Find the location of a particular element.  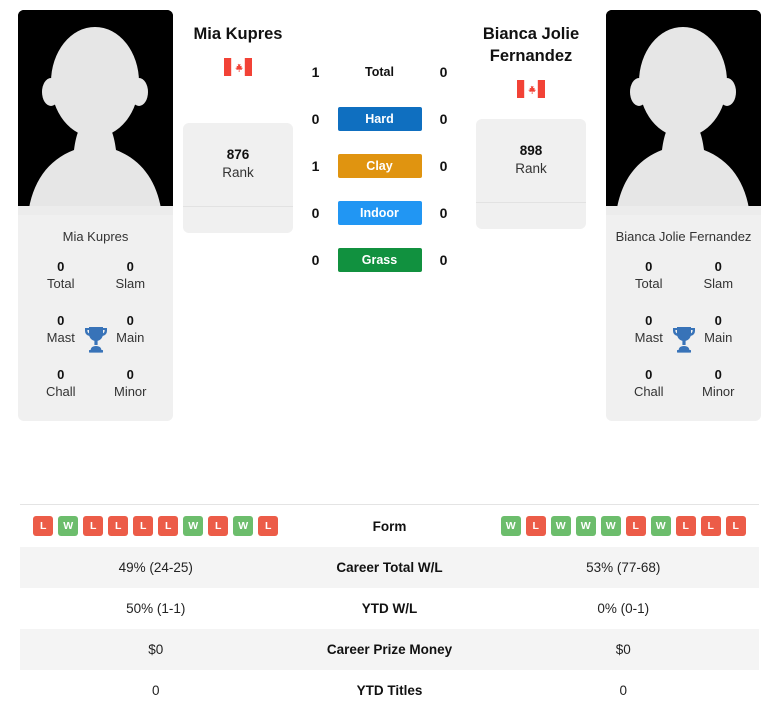

table-row-career-prize-money: $0 Career Prize Money $0 is located at coordinates (389, 649).